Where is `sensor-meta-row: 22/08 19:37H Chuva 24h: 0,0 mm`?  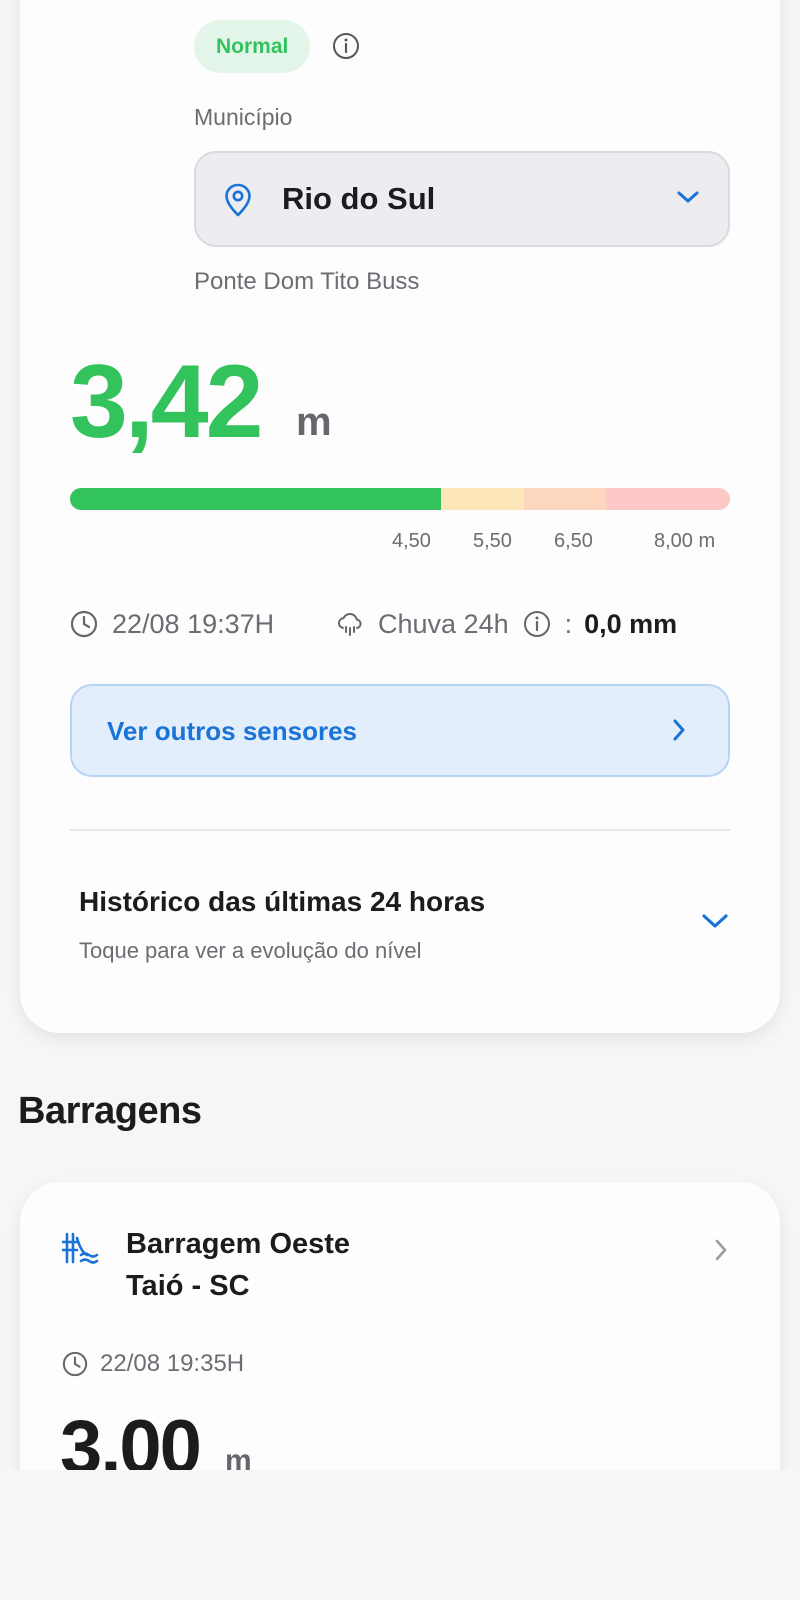
sensor-meta-row: 22/08 19:37H Chuva 24h: 0,0 mm is located at coordinates (420, 624).